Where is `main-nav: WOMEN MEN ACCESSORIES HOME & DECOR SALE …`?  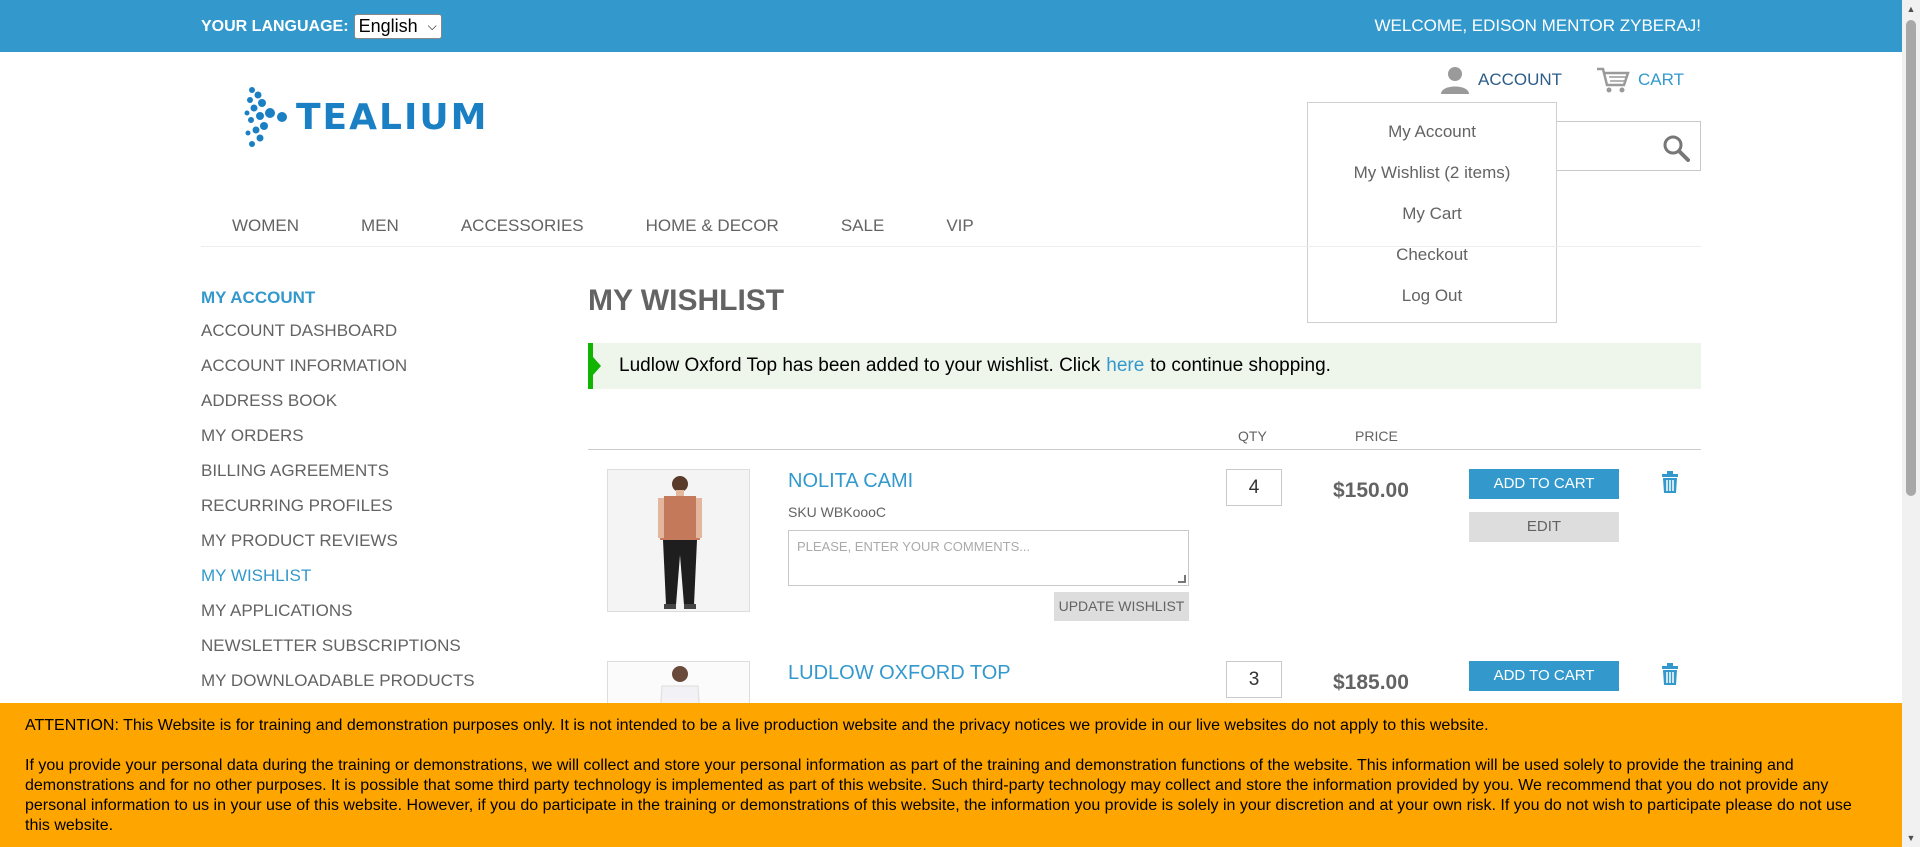 main-nav: WOMEN MEN ACCESSORIES HOME & DECOR SALE … is located at coordinates (951, 231).